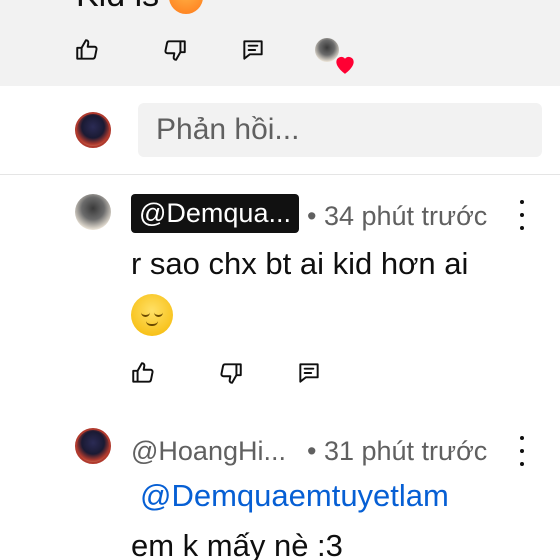 The image size is (560, 560). I want to click on reply-timestamp: • 31 phút trước, so click(397, 451).